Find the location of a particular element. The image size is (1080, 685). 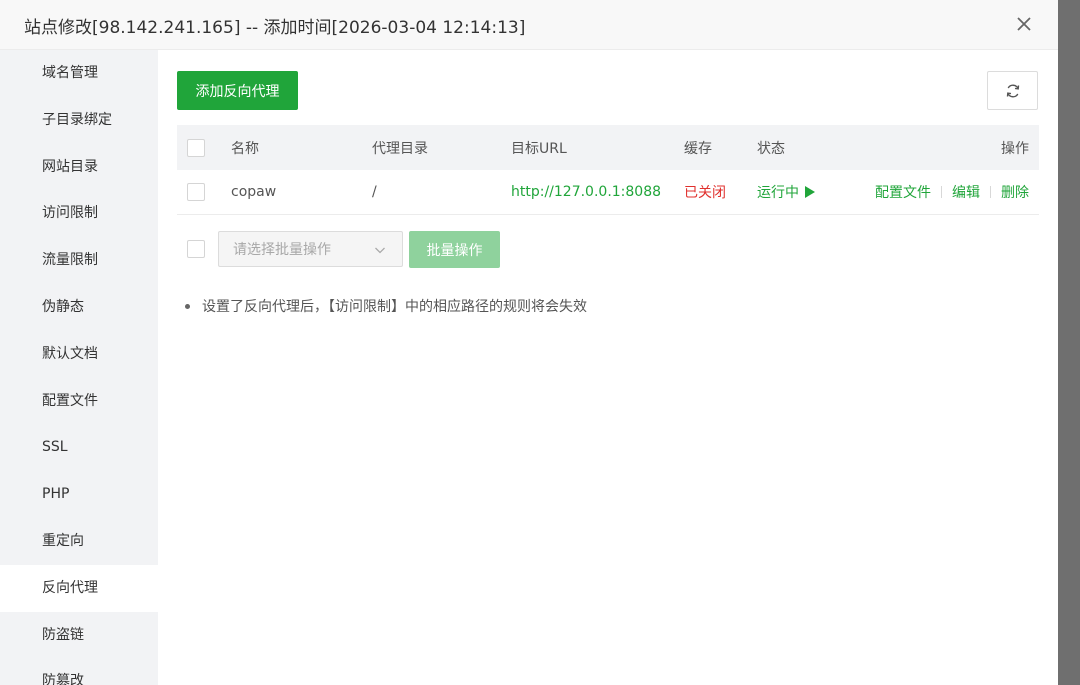

row-checkbox is located at coordinates (196, 192).